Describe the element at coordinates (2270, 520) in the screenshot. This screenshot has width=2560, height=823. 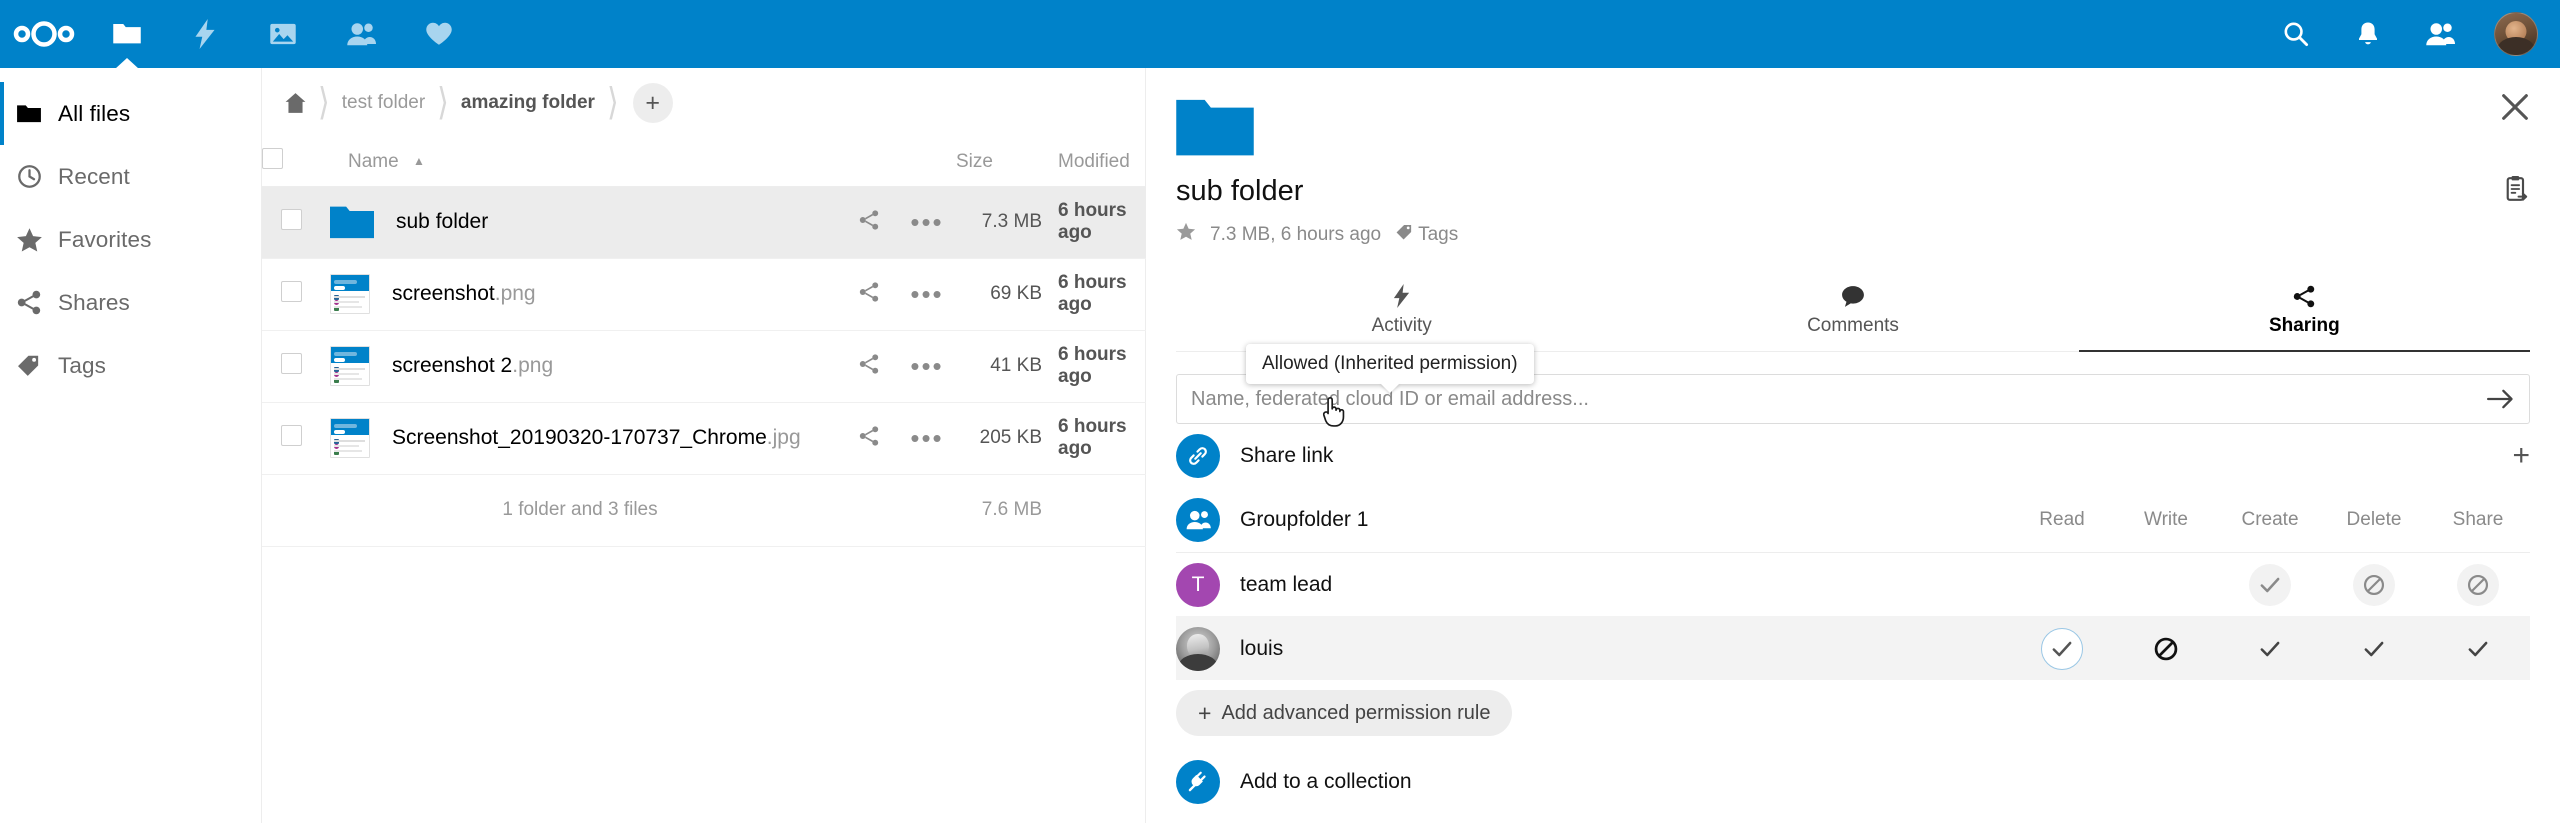
I see `permission-header-create: Create` at that location.